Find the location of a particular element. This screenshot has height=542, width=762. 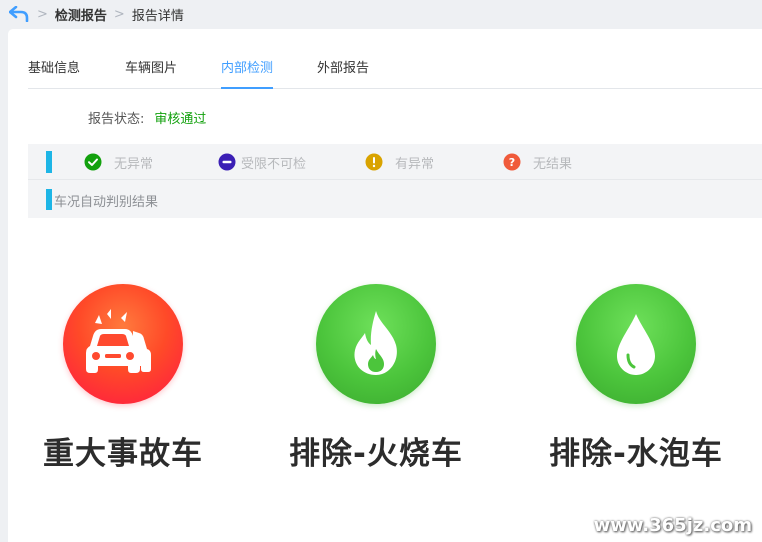

legend-item-no-result: ? 无结果 is located at coordinates (537, 162).